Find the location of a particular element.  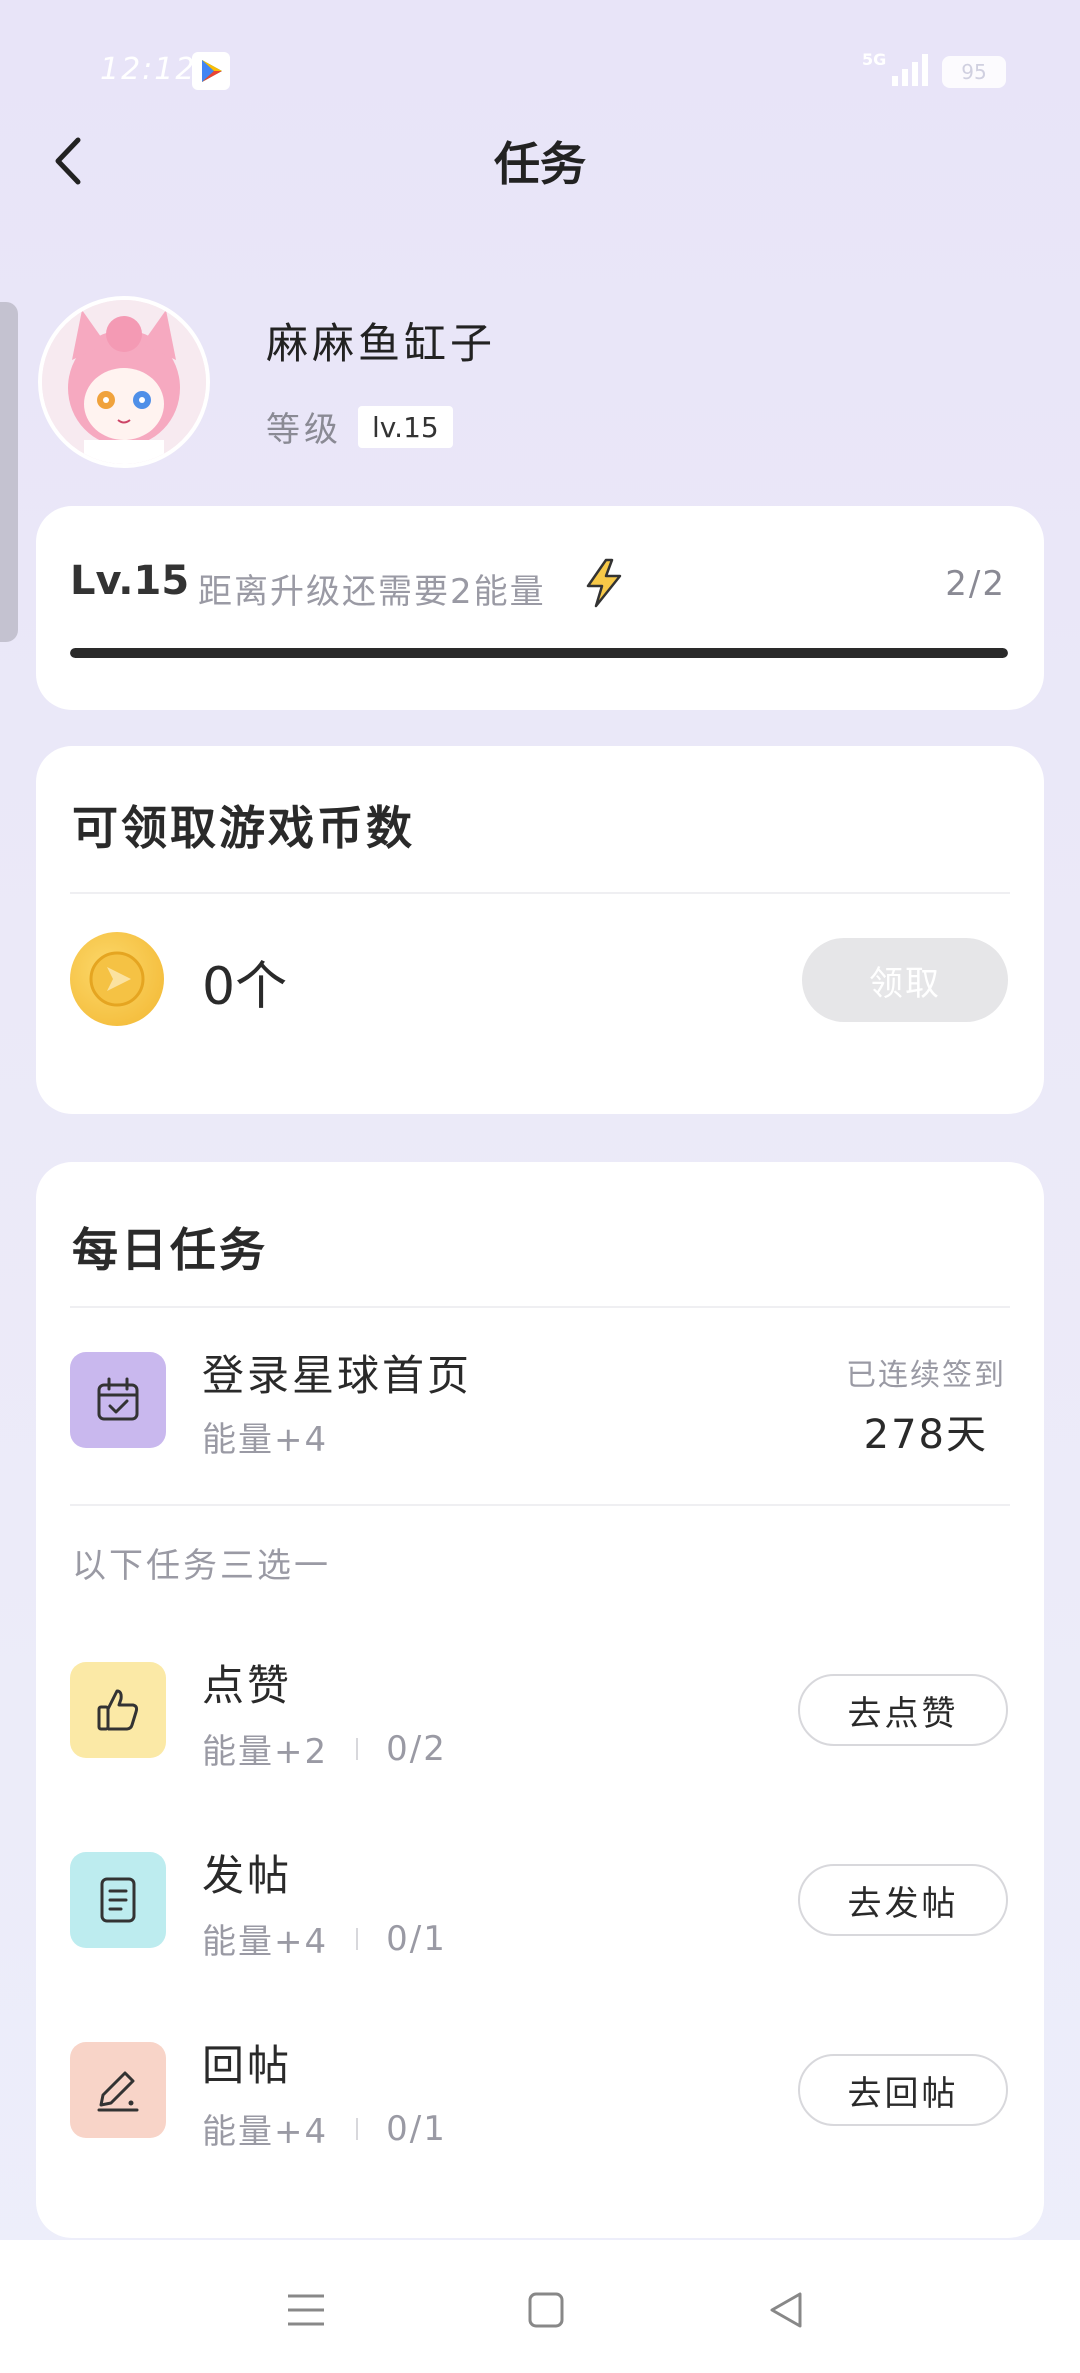

pencil-icon is located at coordinates (118, 2090).